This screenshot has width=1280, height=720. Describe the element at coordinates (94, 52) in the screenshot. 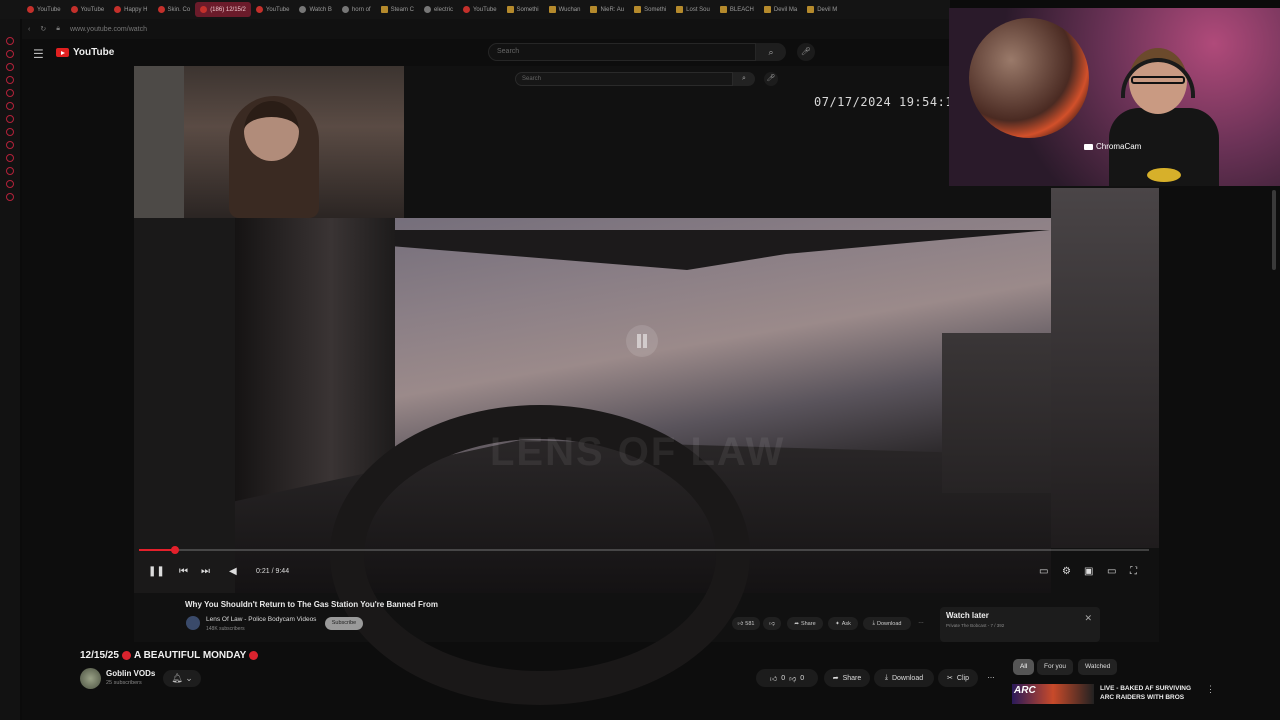

I see `youtube-logo-text: YouTube` at that location.